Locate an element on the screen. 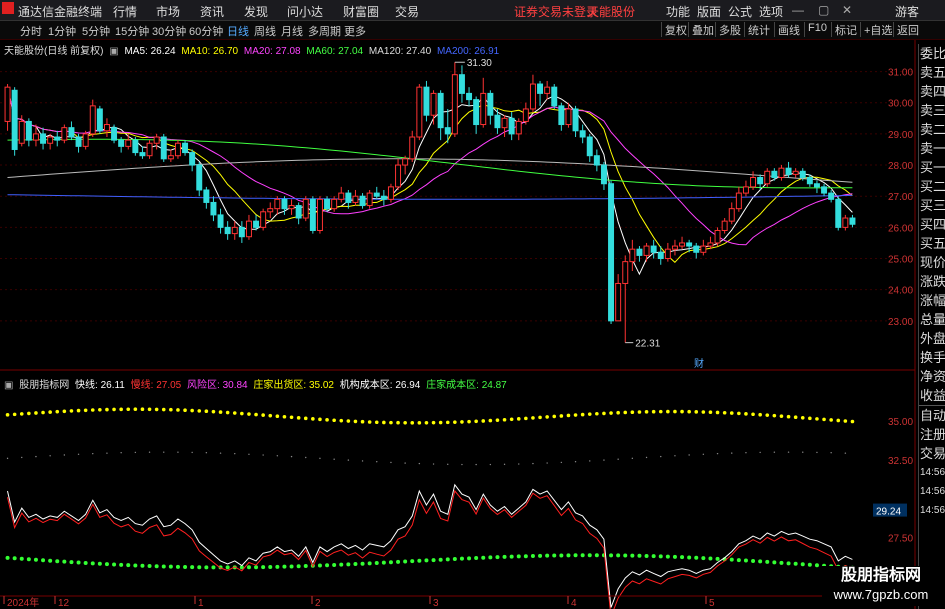 The width and height of the screenshot is (945, 609). price-axis-label: 26.00 is located at coordinates (900, 228).